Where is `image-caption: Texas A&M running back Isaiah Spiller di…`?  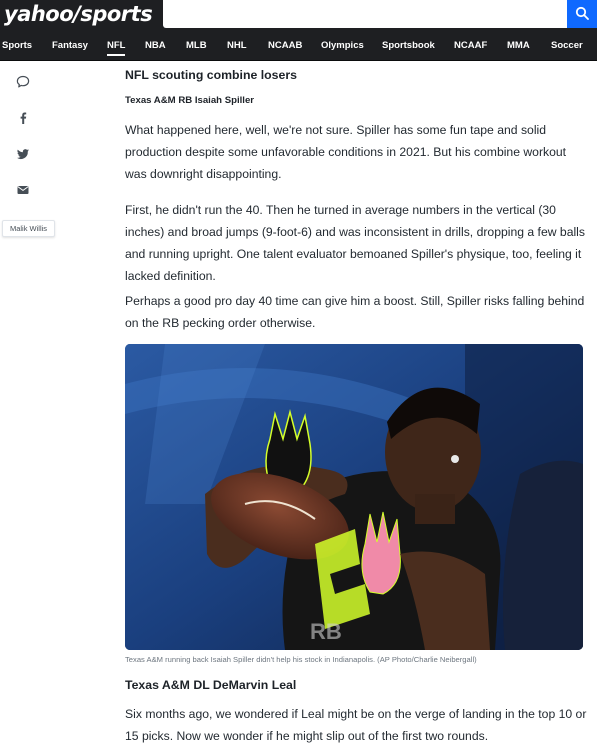 image-caption: Texas A&M running back Isaiah Spiller di… is located at coordinates (301, 659).